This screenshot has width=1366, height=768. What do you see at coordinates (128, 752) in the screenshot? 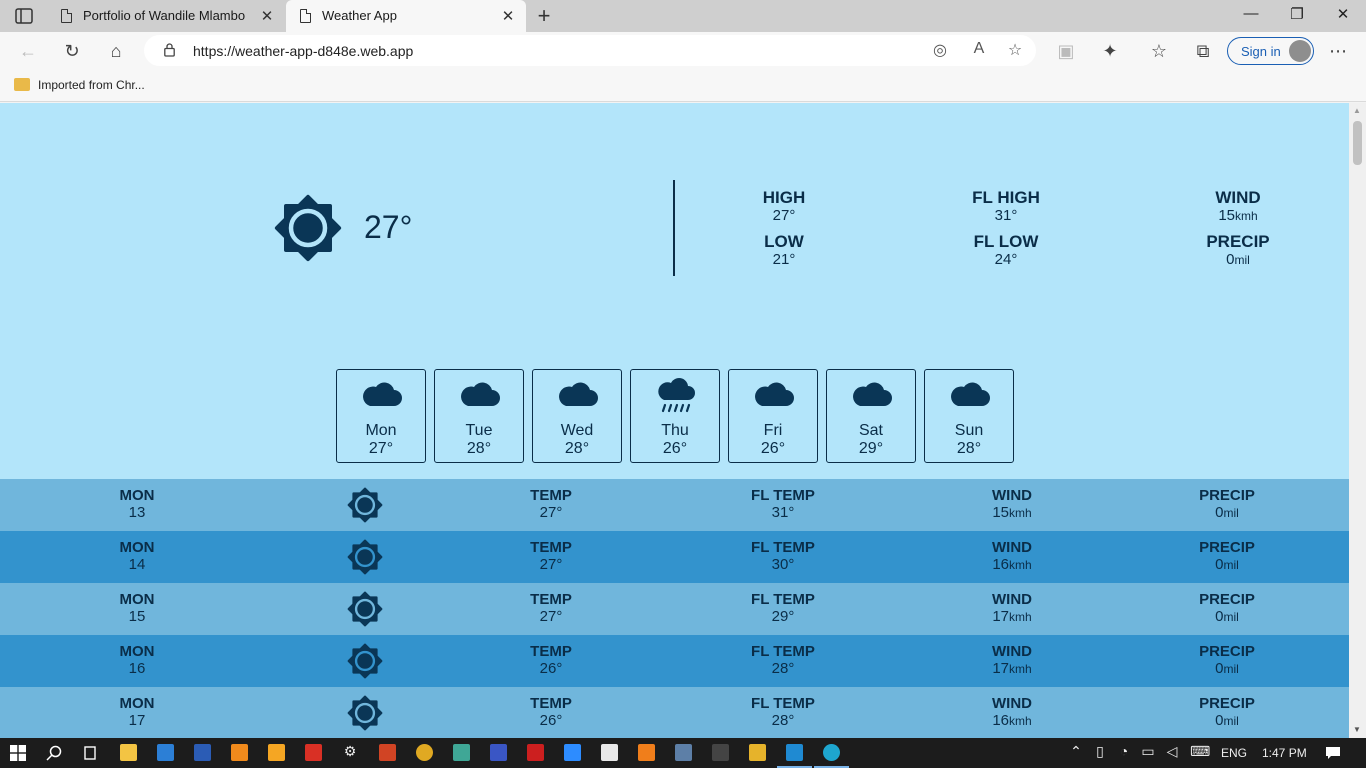
I see `file-explorer-icon` at bounding box center [128, 752].